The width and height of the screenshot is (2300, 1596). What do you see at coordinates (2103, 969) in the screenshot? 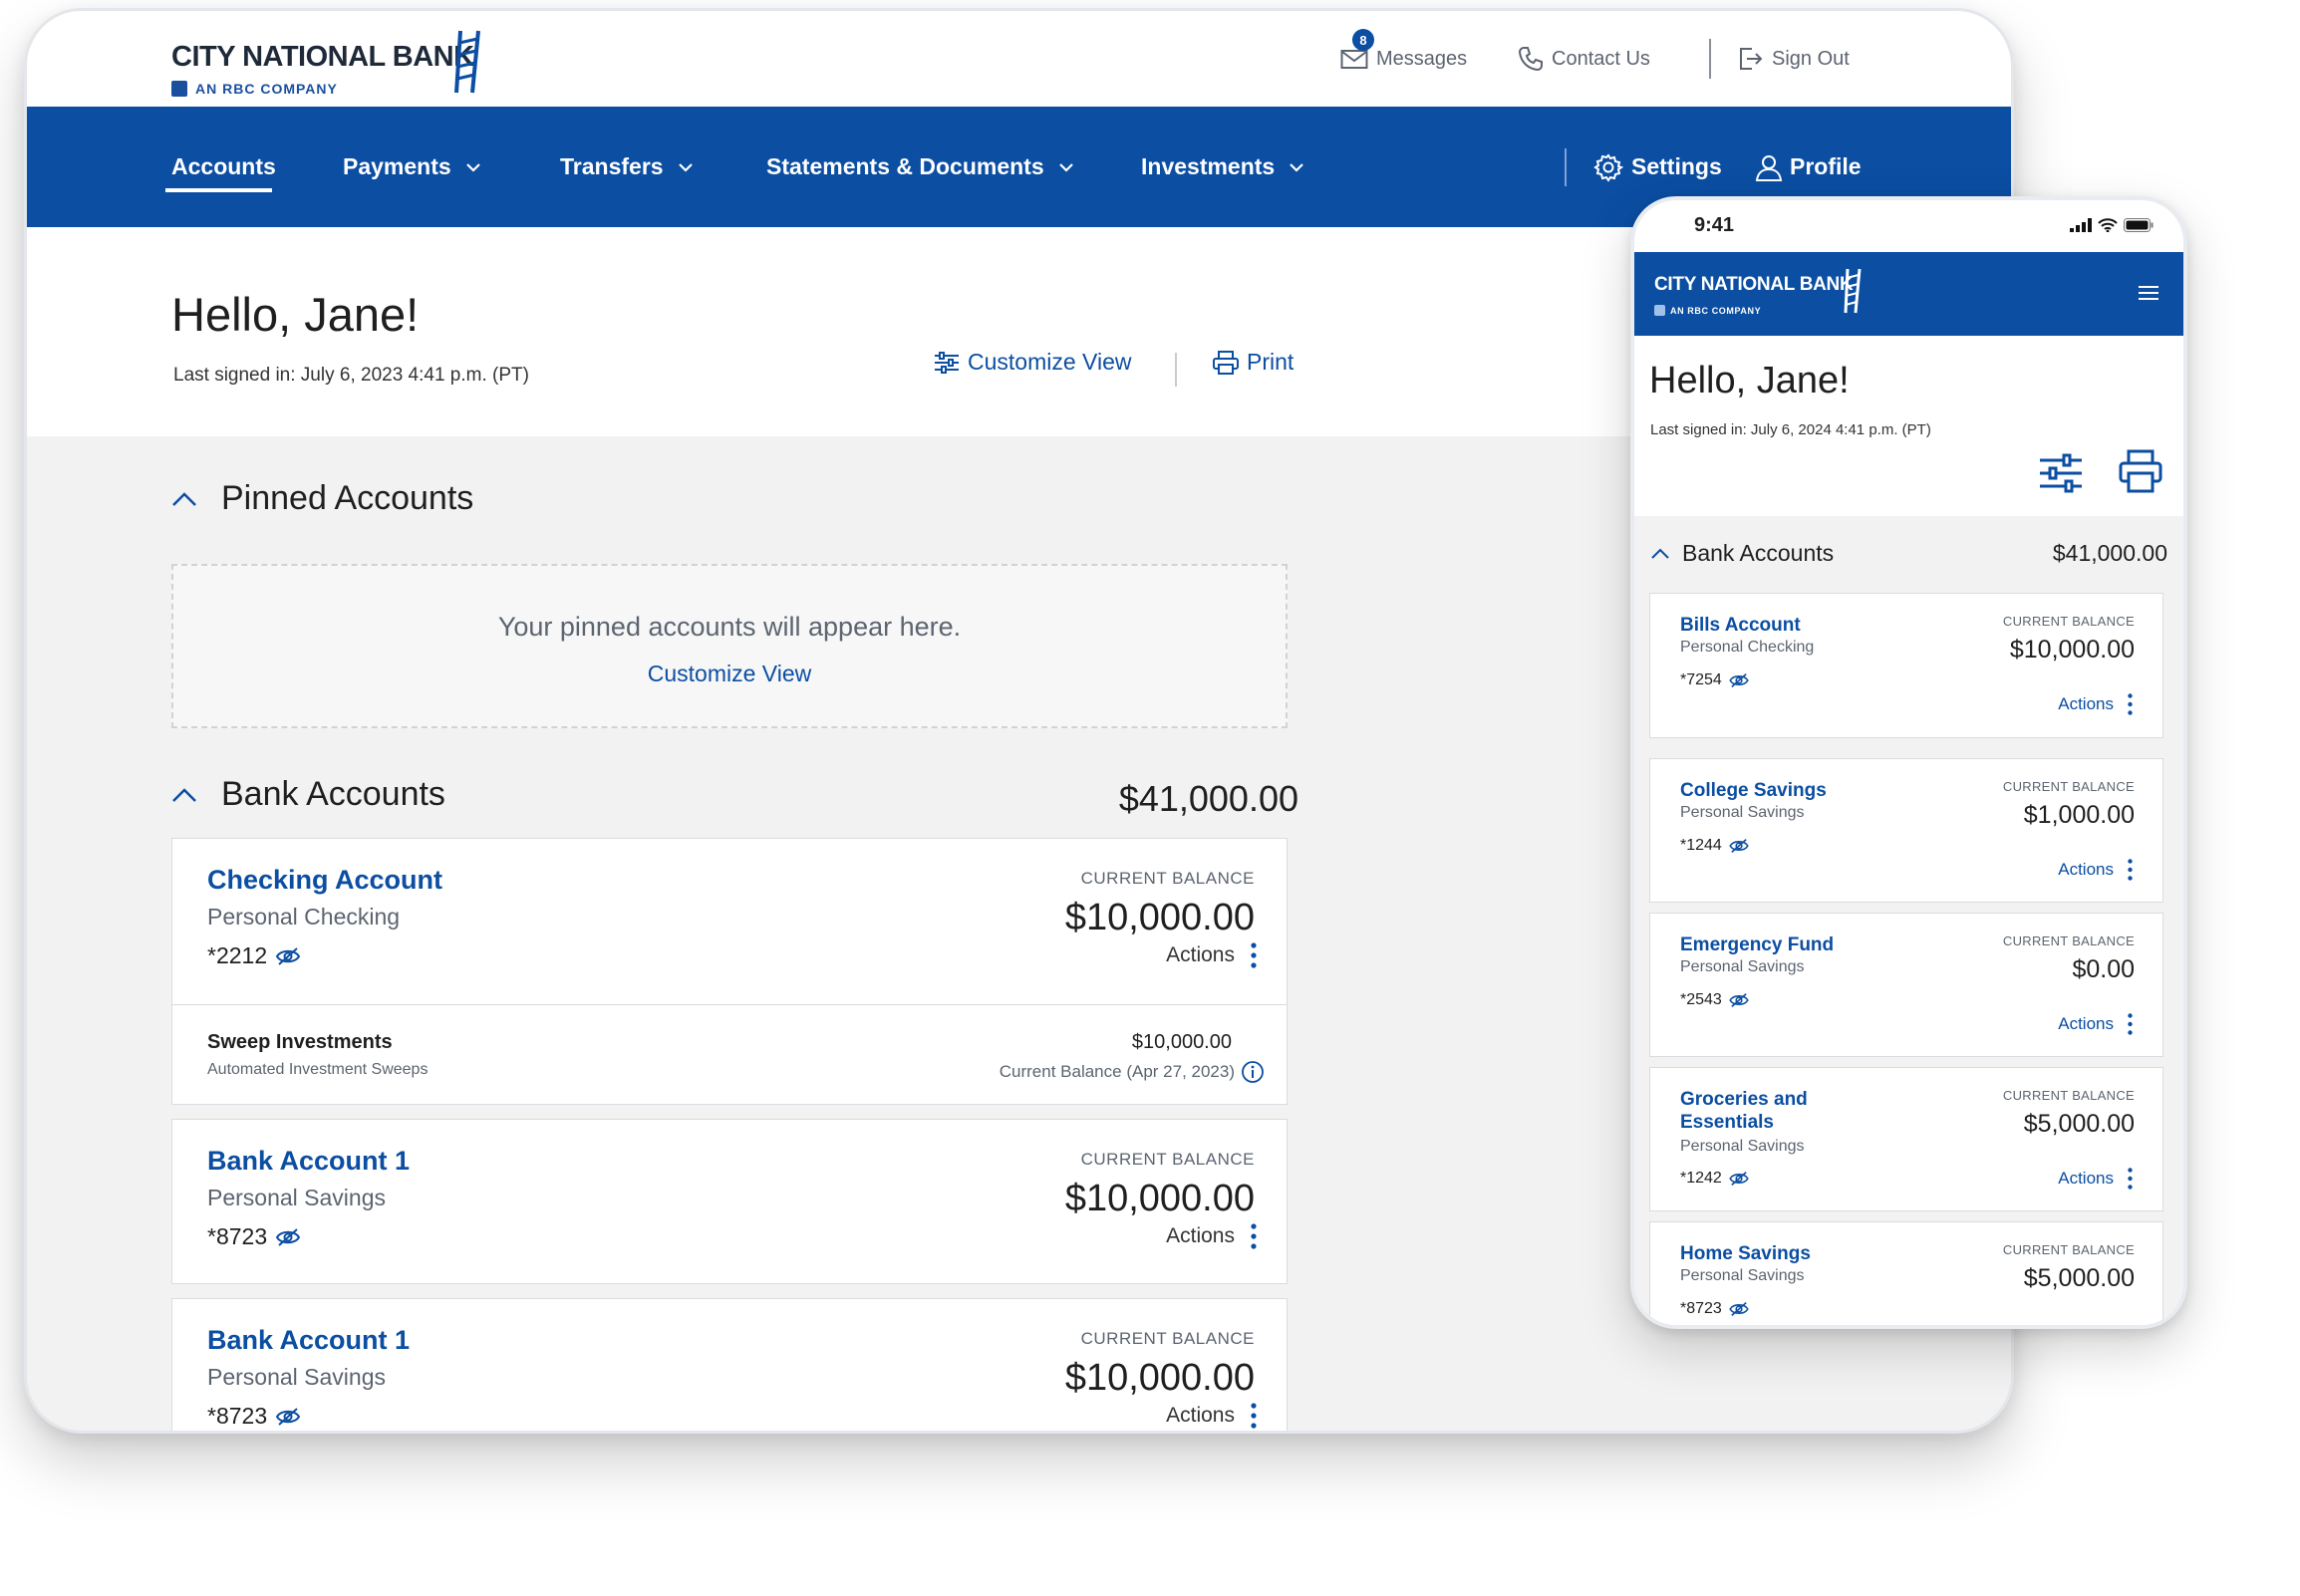
I see `current-balance-value: $0.00` at bounding box center [2103, 969].